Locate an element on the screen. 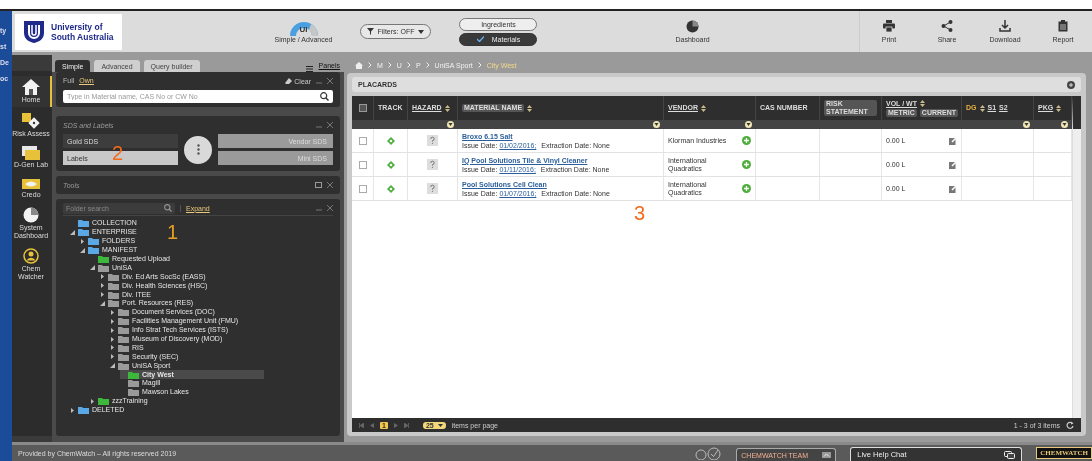  certification-badges-icon is located at coordinates (708, 453).